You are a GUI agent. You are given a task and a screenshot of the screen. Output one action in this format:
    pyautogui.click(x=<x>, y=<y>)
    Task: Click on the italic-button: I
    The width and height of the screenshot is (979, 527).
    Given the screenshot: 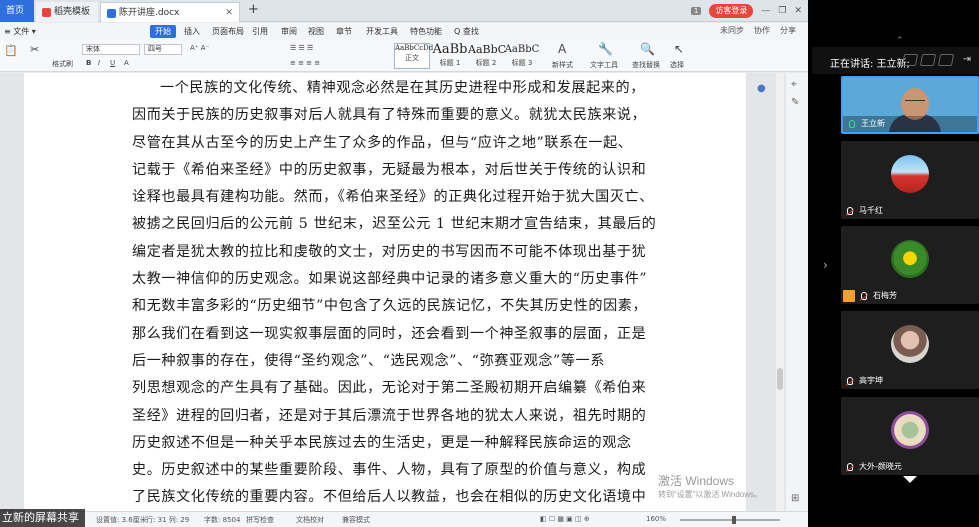 What is the action you would take?
    pyautogui.click(x=99, y=63)
    